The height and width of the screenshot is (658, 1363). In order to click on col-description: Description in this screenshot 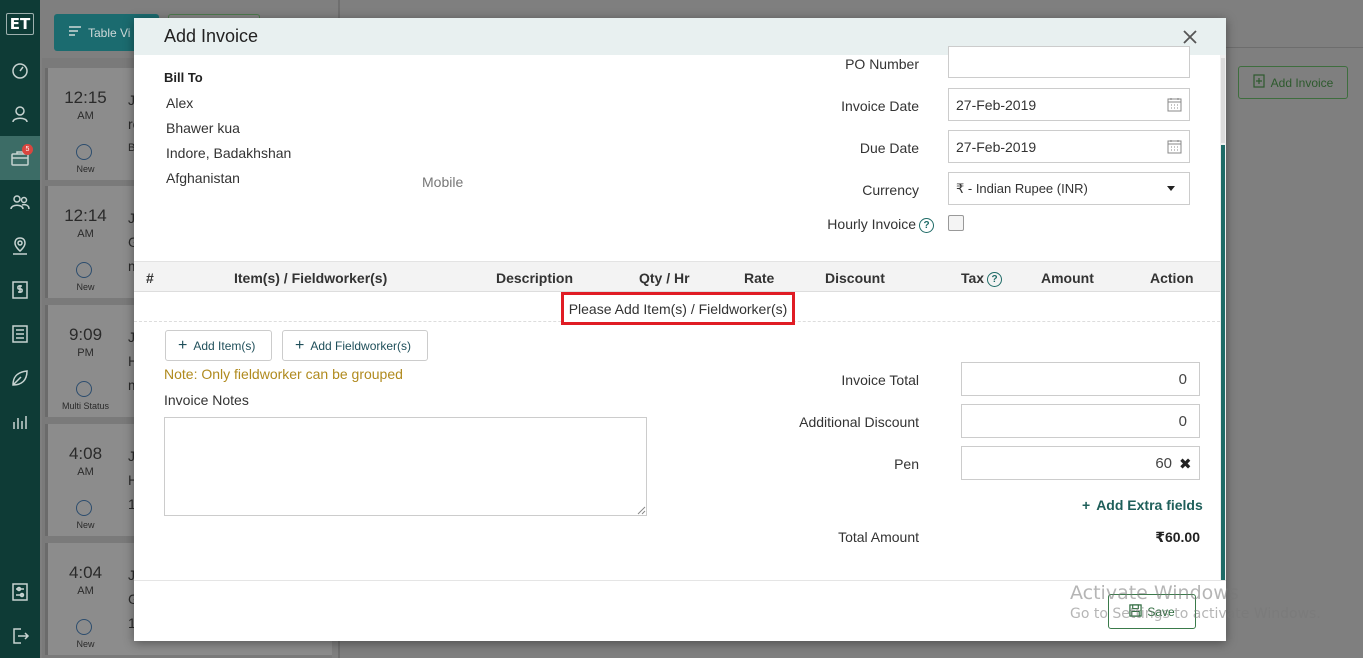, I will do `click(535, 278)`.